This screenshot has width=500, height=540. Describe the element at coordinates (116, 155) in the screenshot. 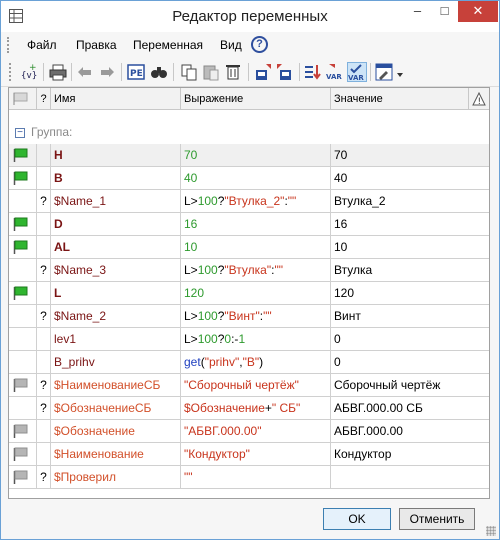

I see `row-name-cell: H` at that location.